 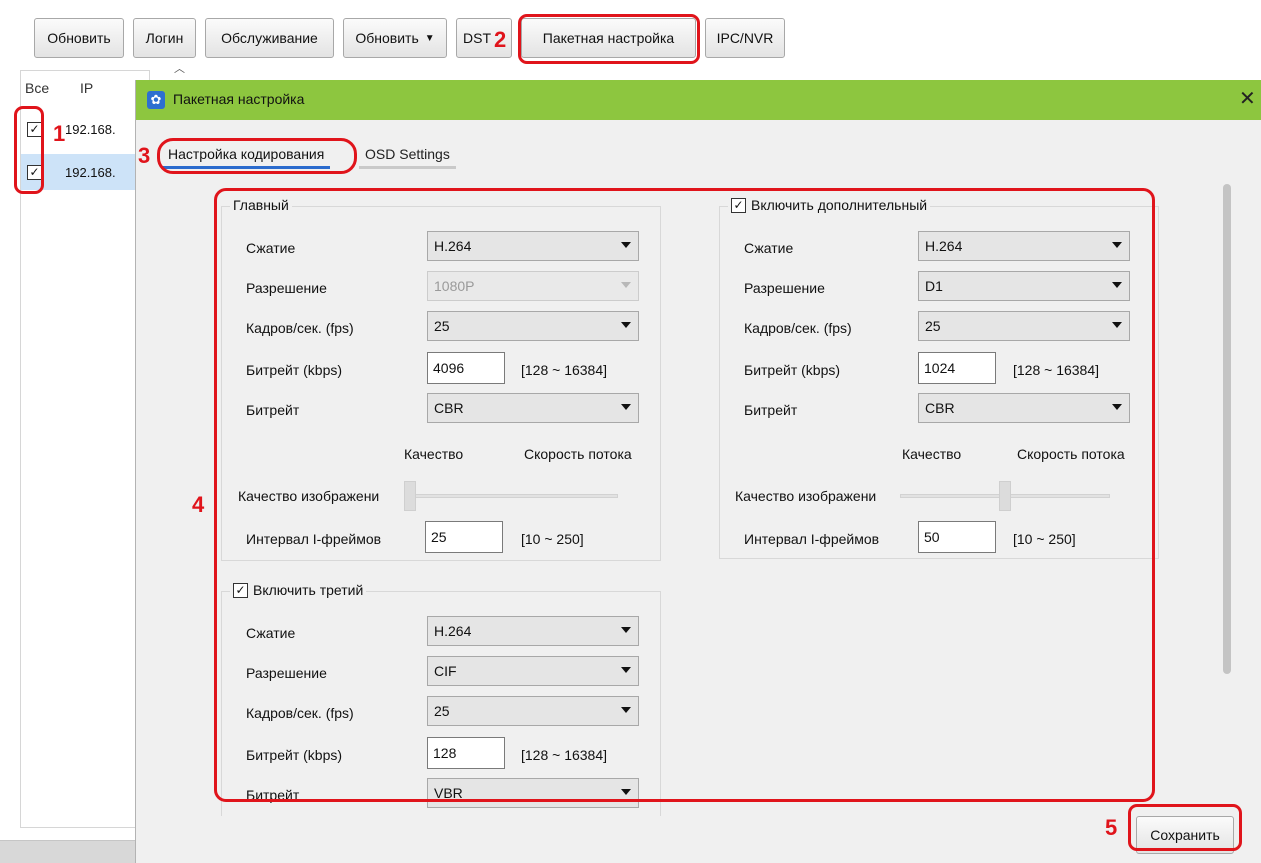 What do you see at coordinates (179, 69) in the screenshot?
I see `sort-indicator-icon: ︿` at bounding box center [179, 69].